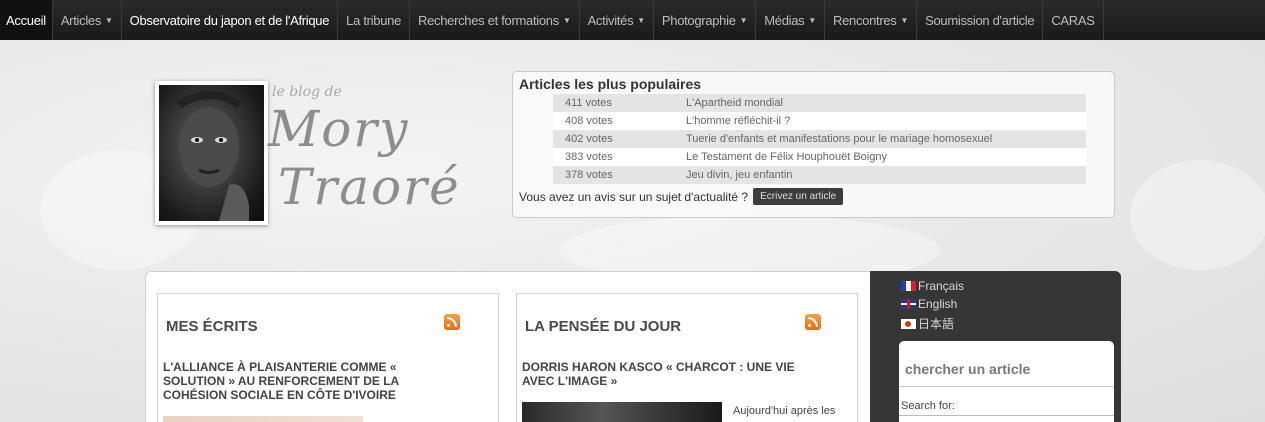 Image resolution: width=1265 pixels, height=422 pixels. What do you see at coordinates (589, 175) in the screenshot?
I see `votes-count: 378 votes` at bounding box center [589, 175].